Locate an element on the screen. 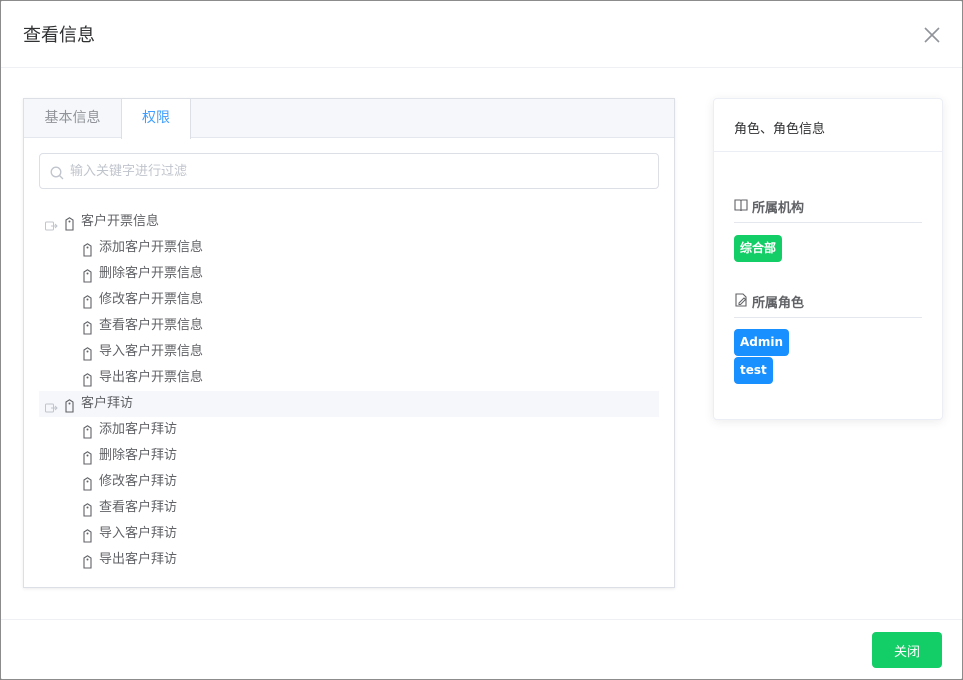 This screenshot has height=680, width=963. tree-node-label: 导出客户开票信息 is located at coordinates (151, 377).